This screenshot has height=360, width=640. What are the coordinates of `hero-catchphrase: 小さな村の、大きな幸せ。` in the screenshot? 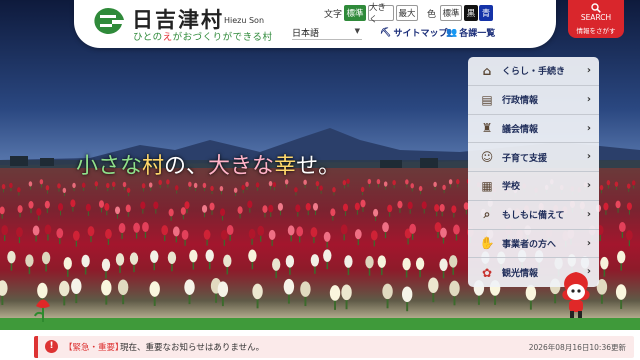 It's located at (208, 164).